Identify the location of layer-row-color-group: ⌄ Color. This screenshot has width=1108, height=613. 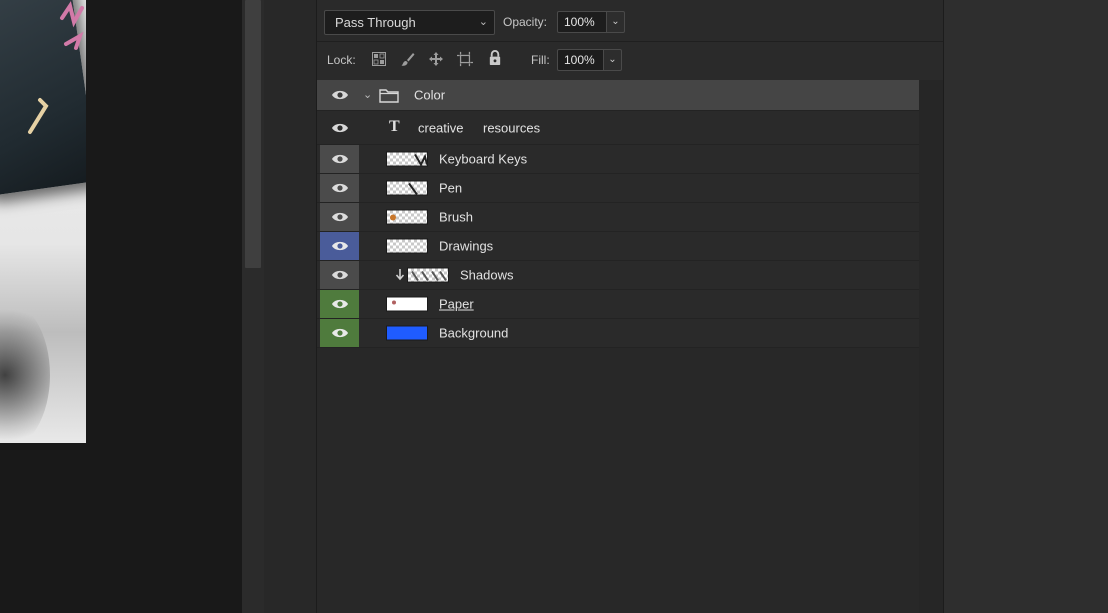
(618, 95).